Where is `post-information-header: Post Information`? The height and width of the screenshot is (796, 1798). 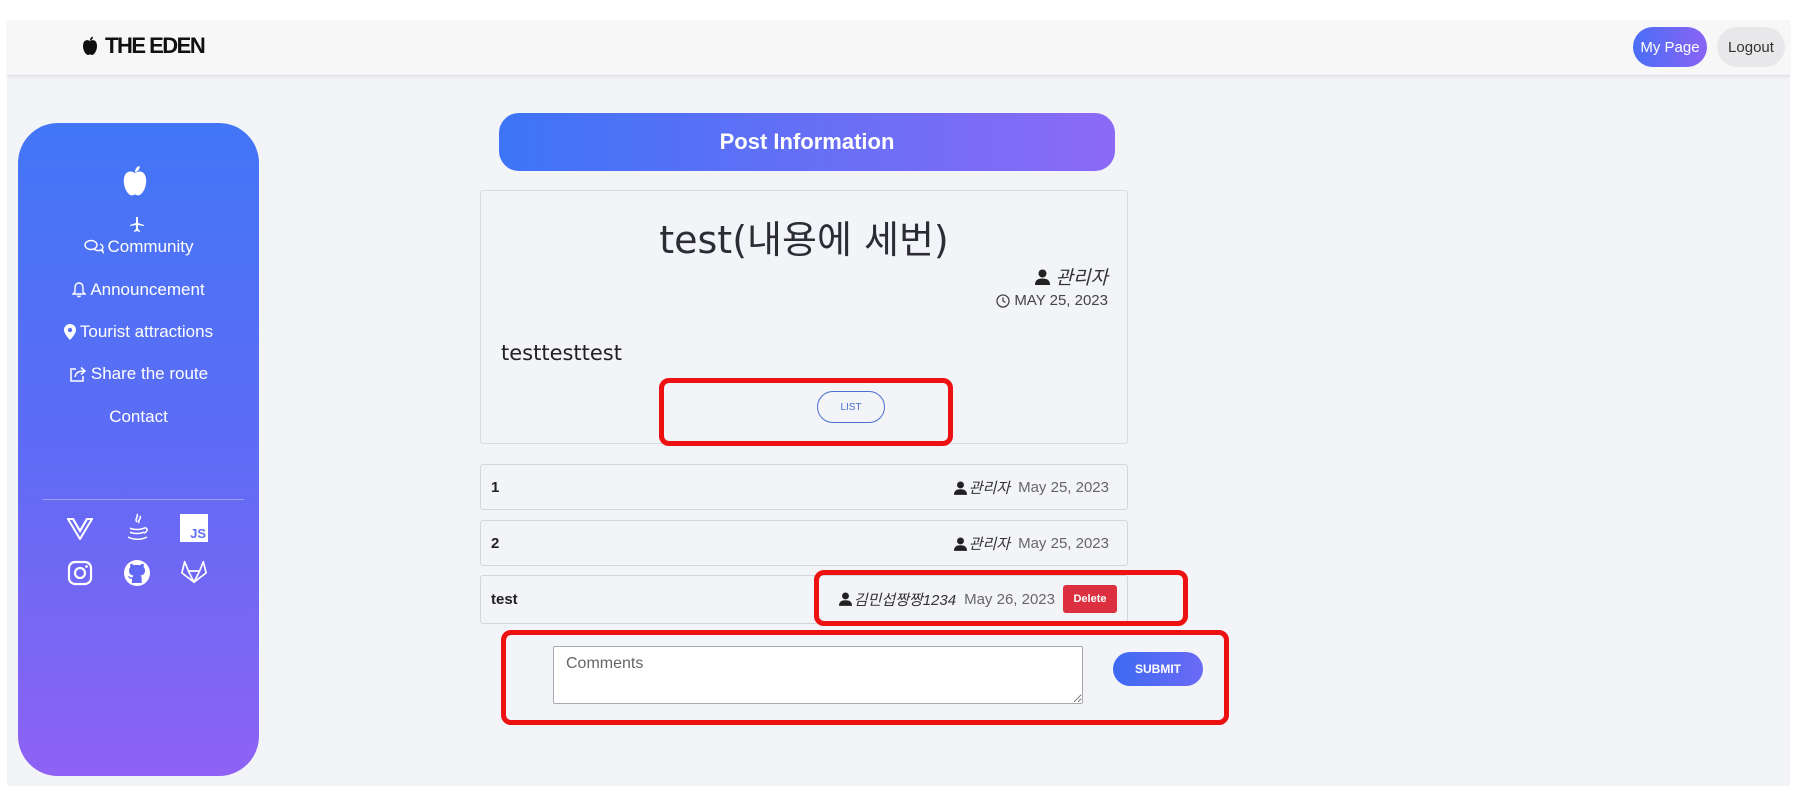
post-information-header: Post Information is located at coordinates (807, 142).